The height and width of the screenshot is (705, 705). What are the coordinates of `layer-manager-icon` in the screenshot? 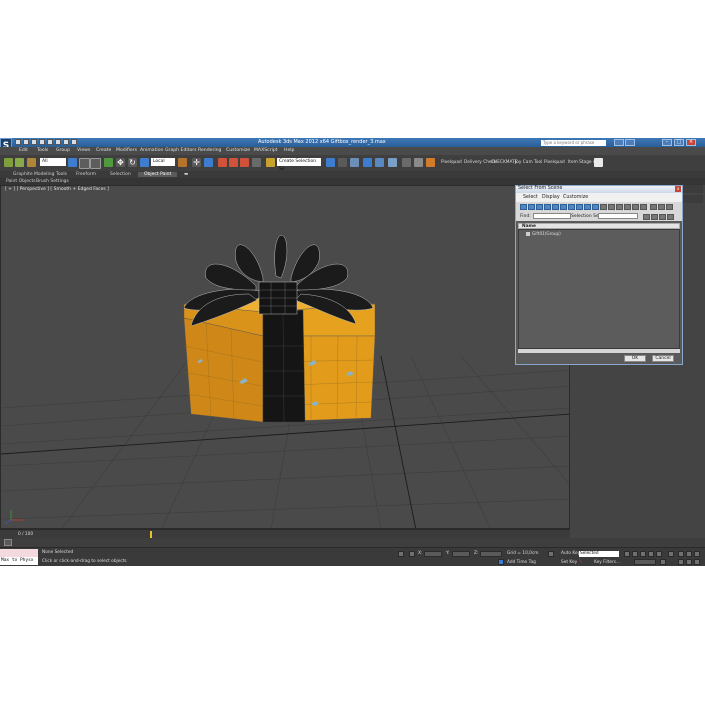 It's located at (354, 162).